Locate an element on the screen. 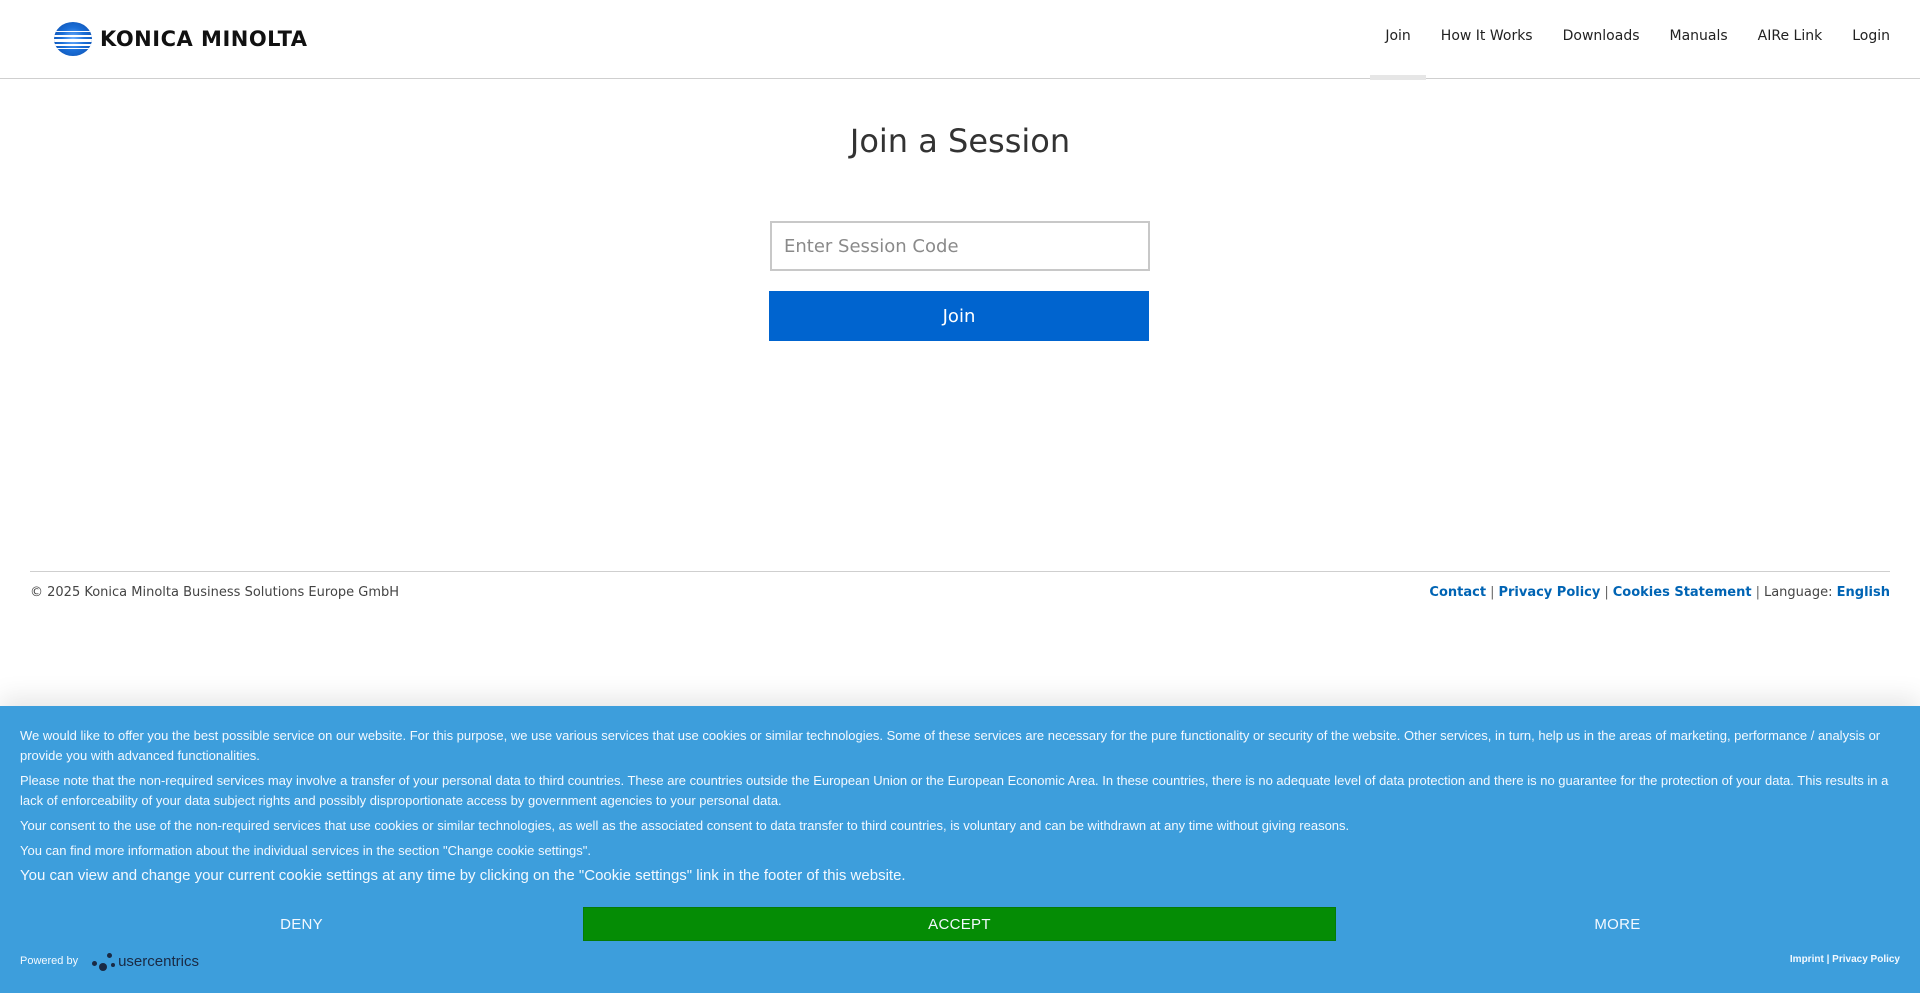 The image size is (1920, 993). imprint-link: Imprint is located at coordinates (1807, 959).